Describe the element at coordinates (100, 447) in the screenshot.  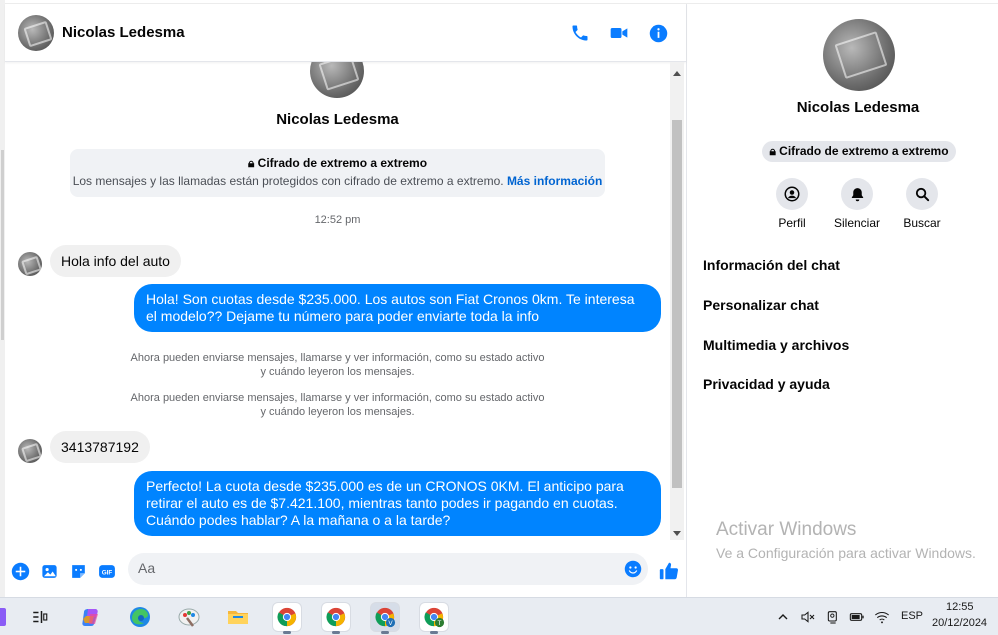
I see `incoming-message: 3413787192` at that location.